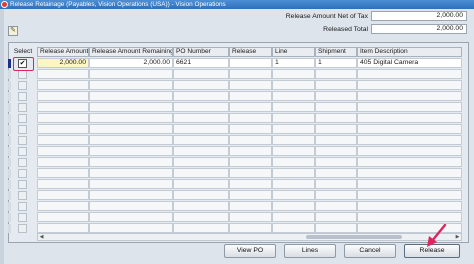  What do you see at coordinates (41, 237) in the screenshot?
I see `scroll-left-icon: ◀` at bounding box center [41, 237].